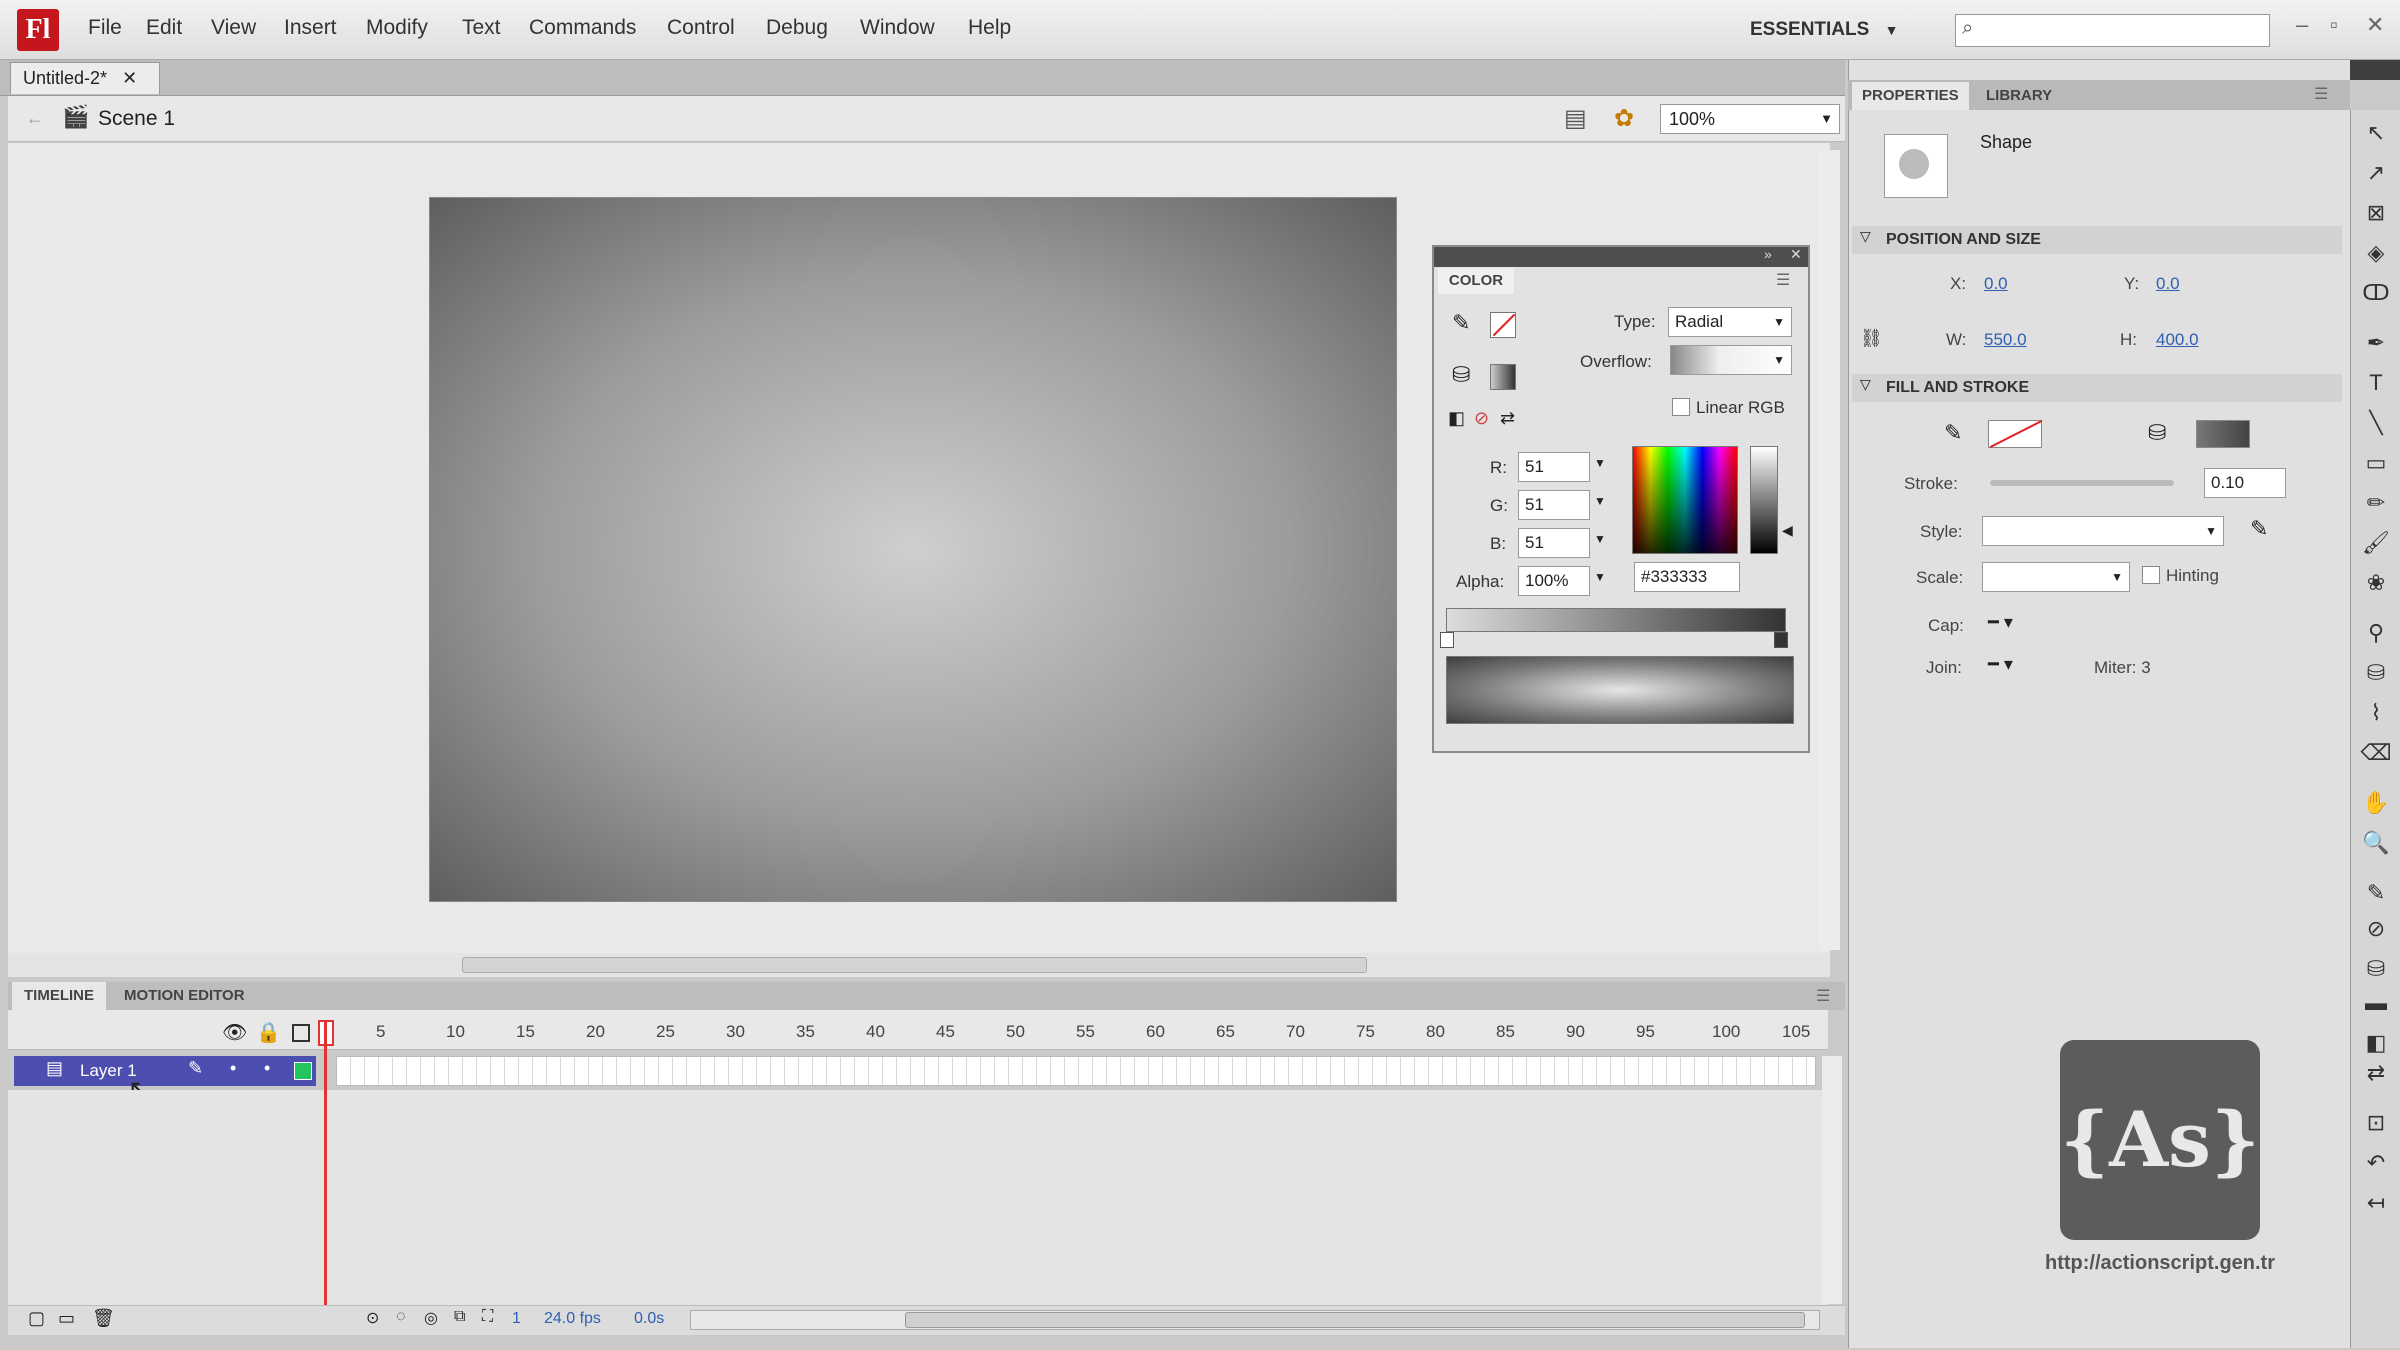 The image size is (2400, 1350). What do you see at coordinates (35, 118) in the screenshot?
I see `back-arrow-icon: ←` at bounding box center [35, 118].